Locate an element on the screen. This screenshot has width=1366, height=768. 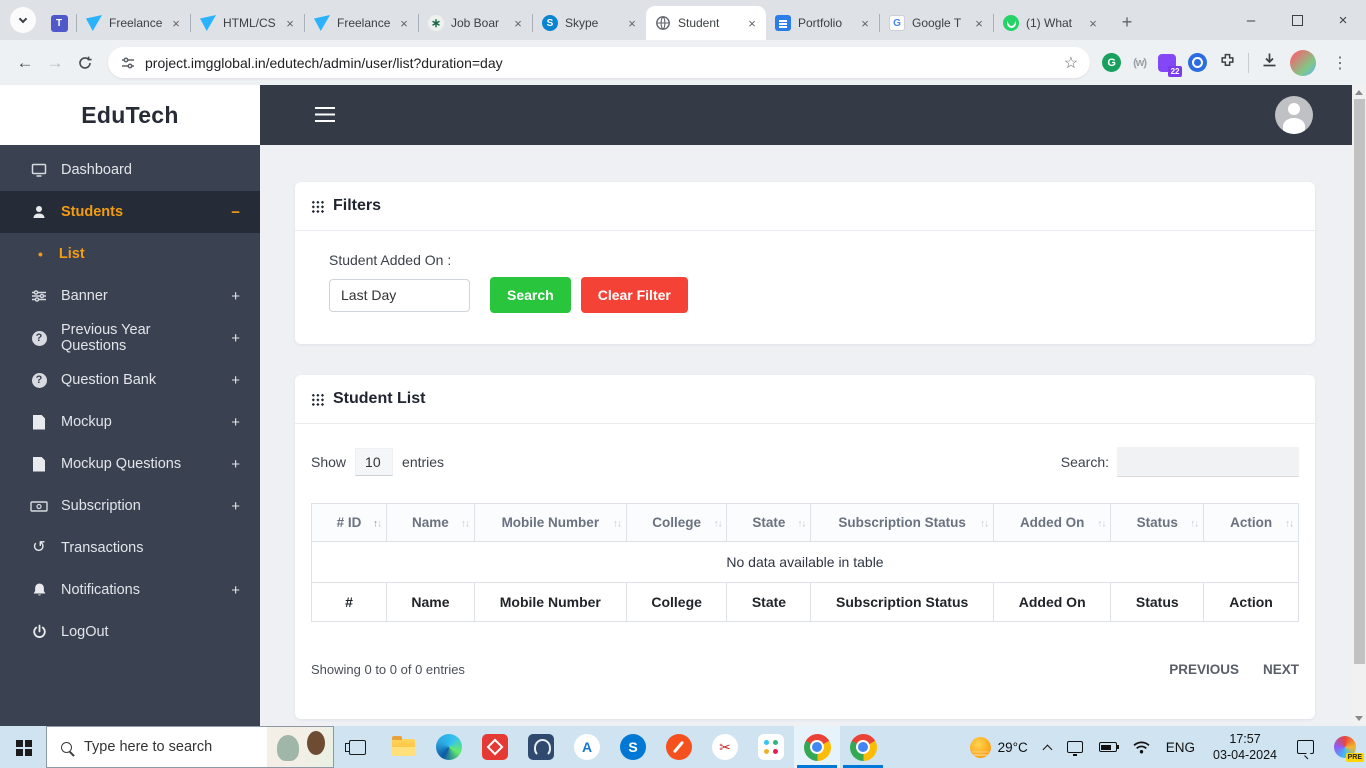
language-indicator: ENG is located at coordinates (1180, 747).